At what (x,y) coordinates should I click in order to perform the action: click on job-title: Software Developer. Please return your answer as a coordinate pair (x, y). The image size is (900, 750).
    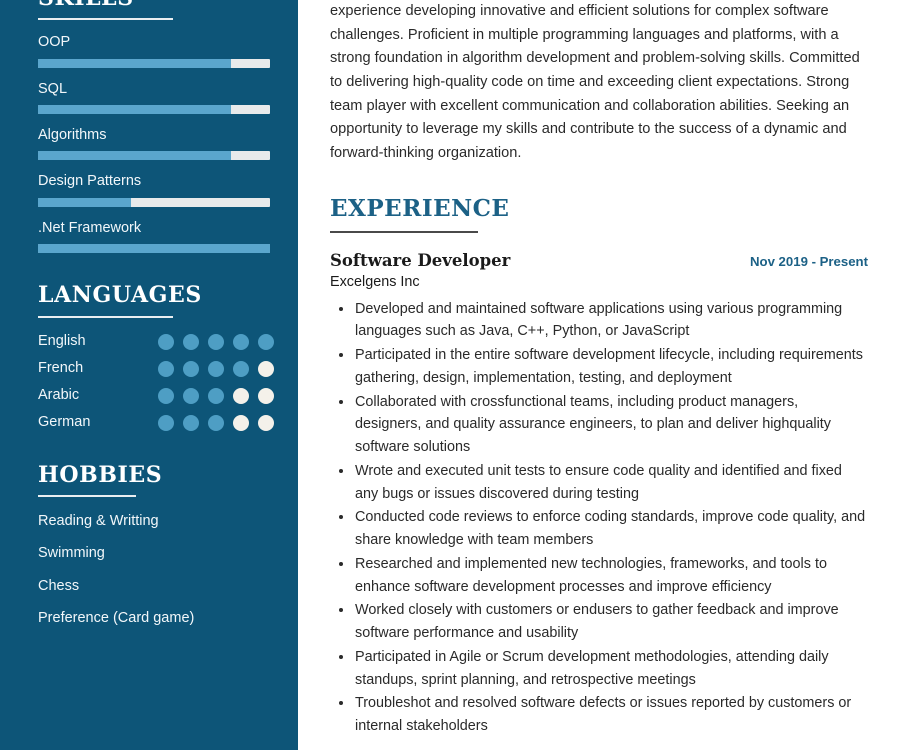
    Looking at the image, I should click on (420, 260).